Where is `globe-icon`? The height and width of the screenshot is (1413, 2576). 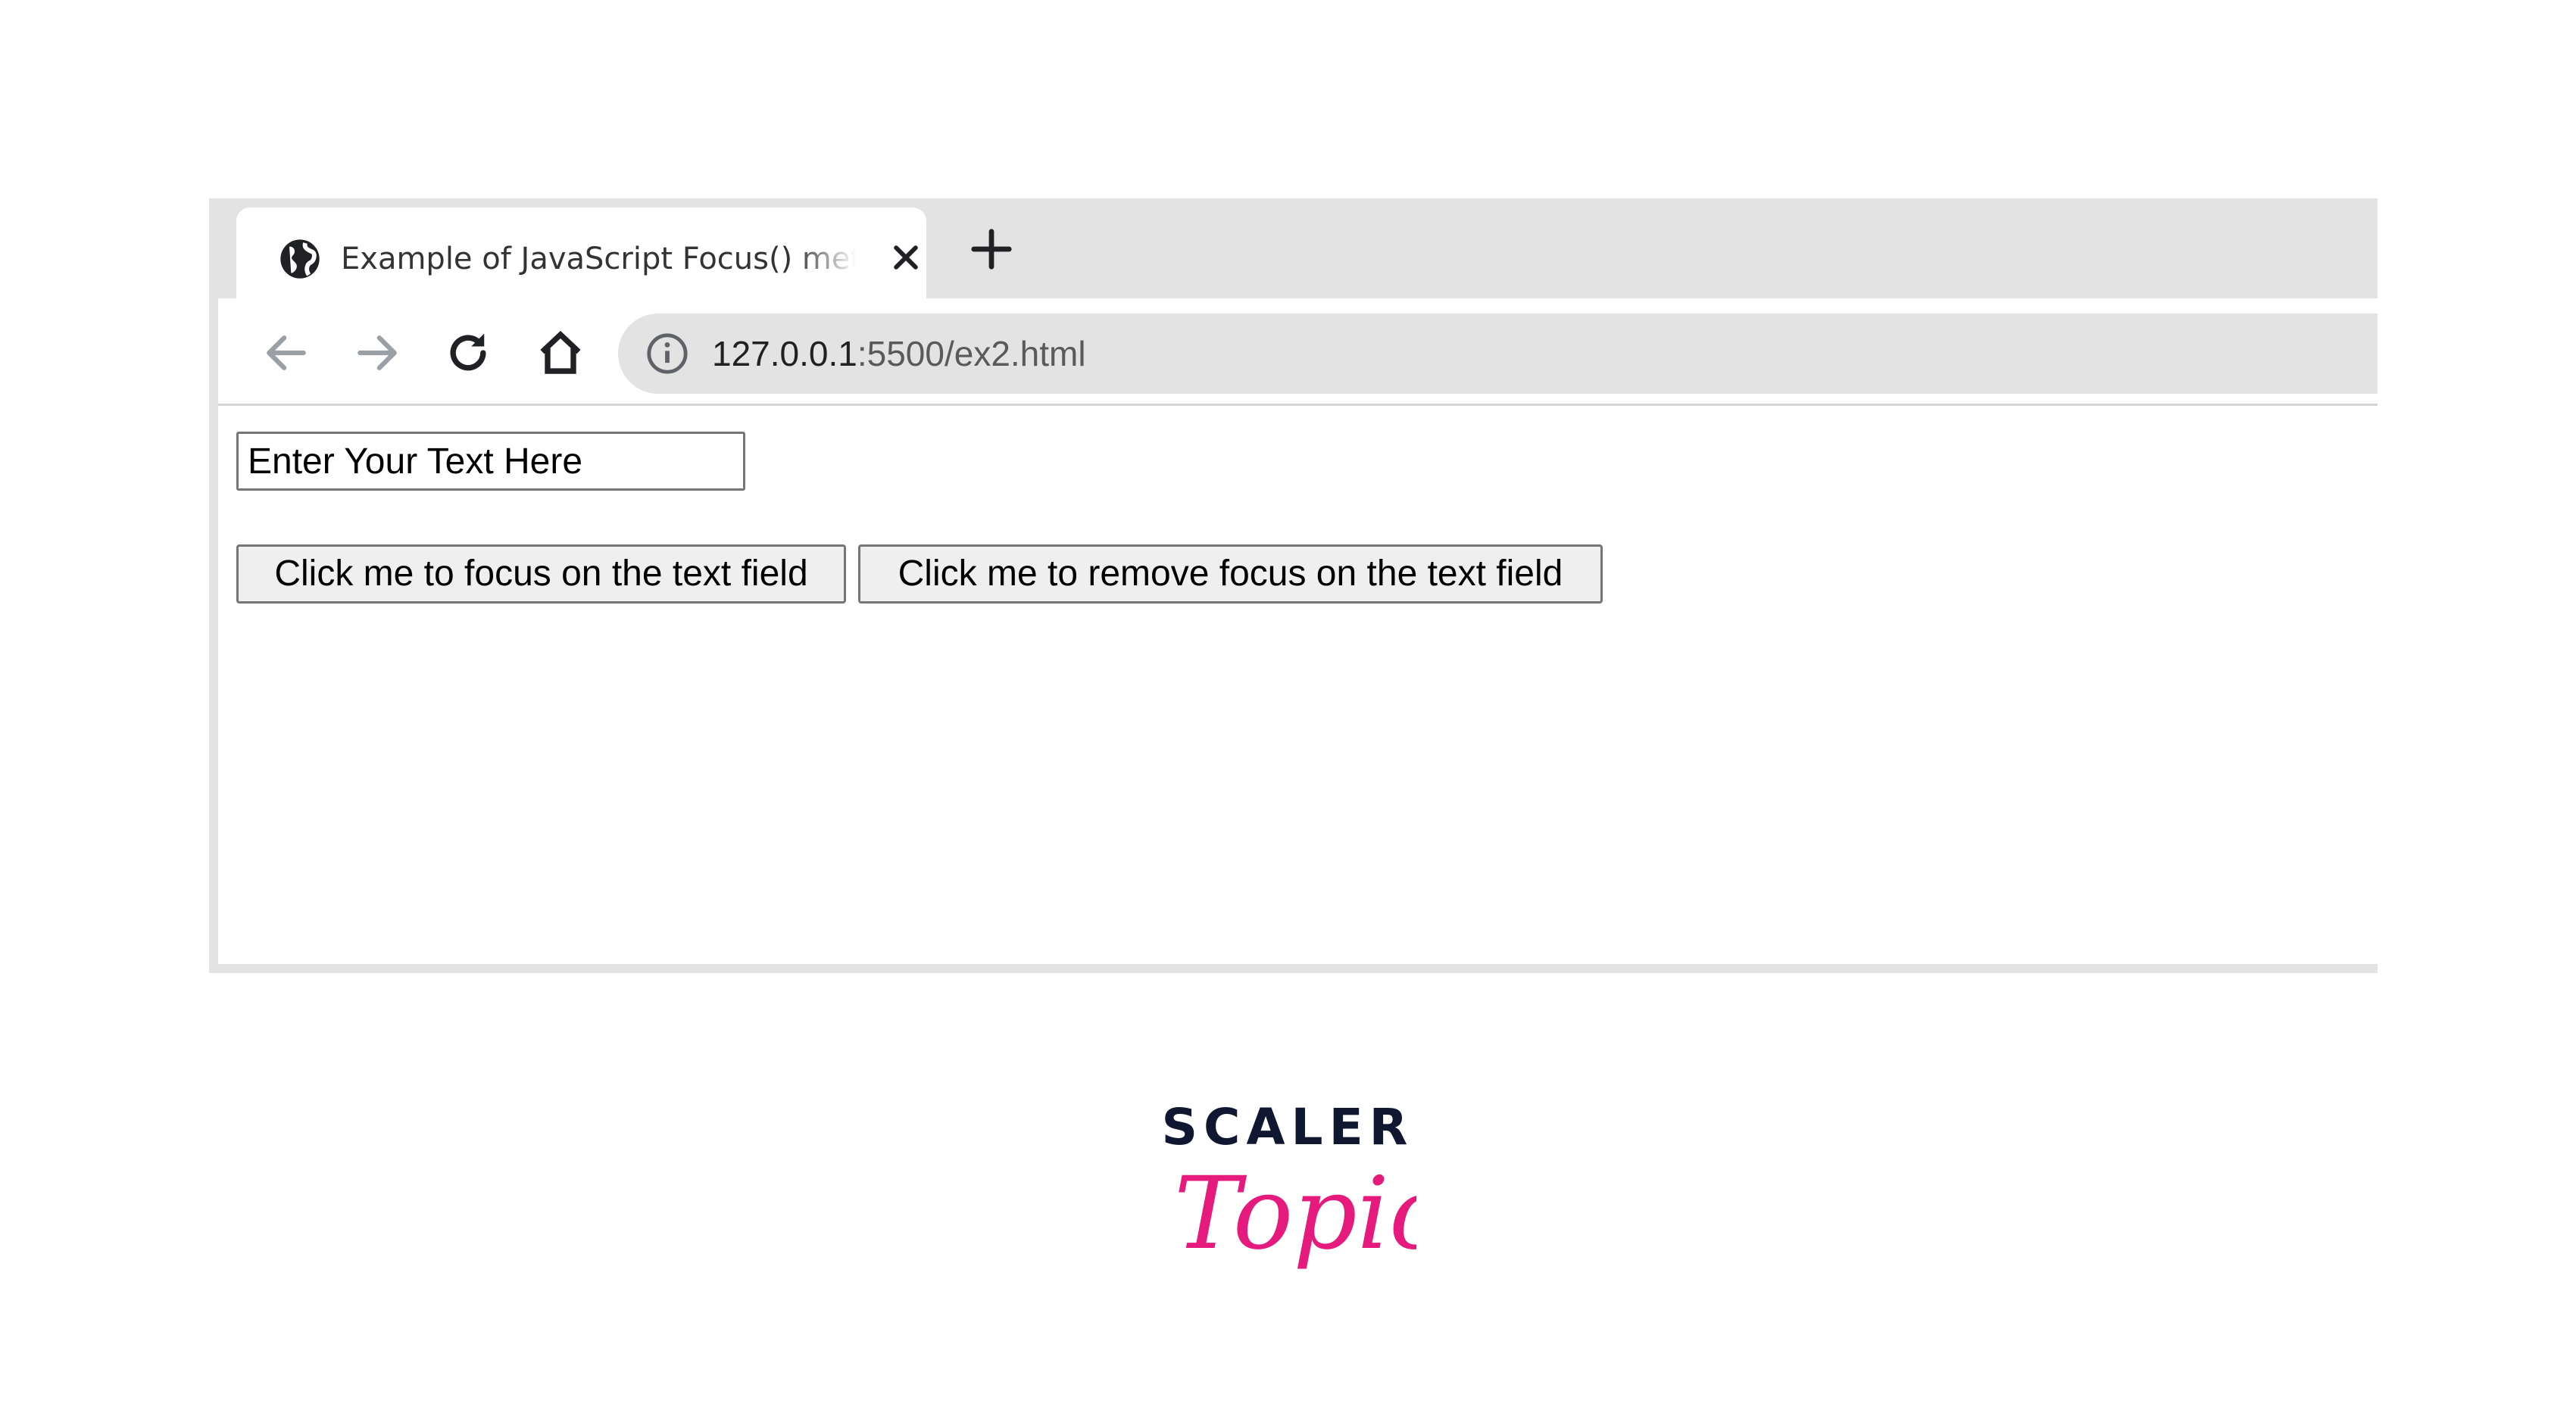 globe-icon is located at coordinates (300, 259).